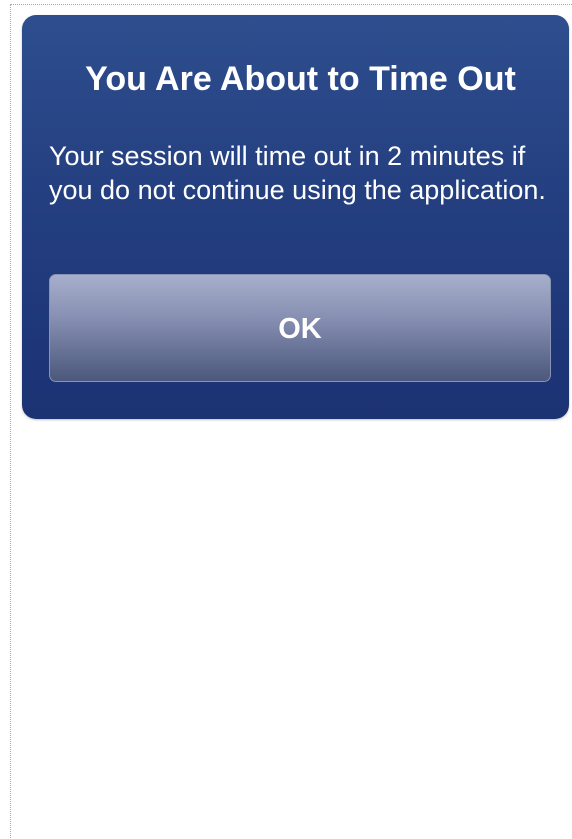 The height and width of the screenshot is (839, 572). I want to click on dialog-title: You Are About to Time Out, so click(300, 79).